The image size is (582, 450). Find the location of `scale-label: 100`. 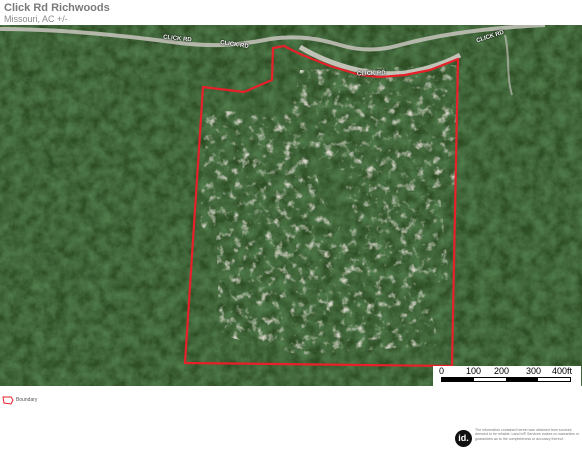

scale-label: 100 is located at coordinates (474, 371).